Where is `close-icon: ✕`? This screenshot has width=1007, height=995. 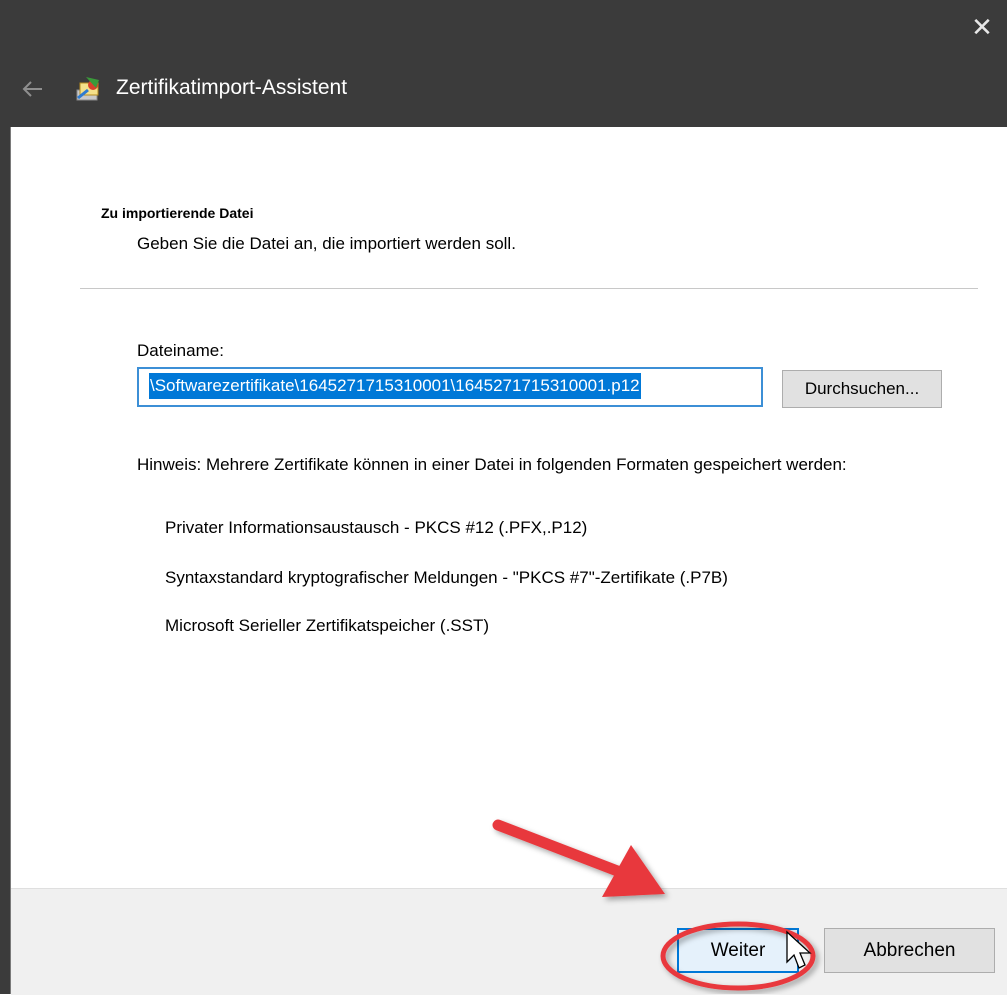
close-icon: ✕ is located at coordinates (982, 27).